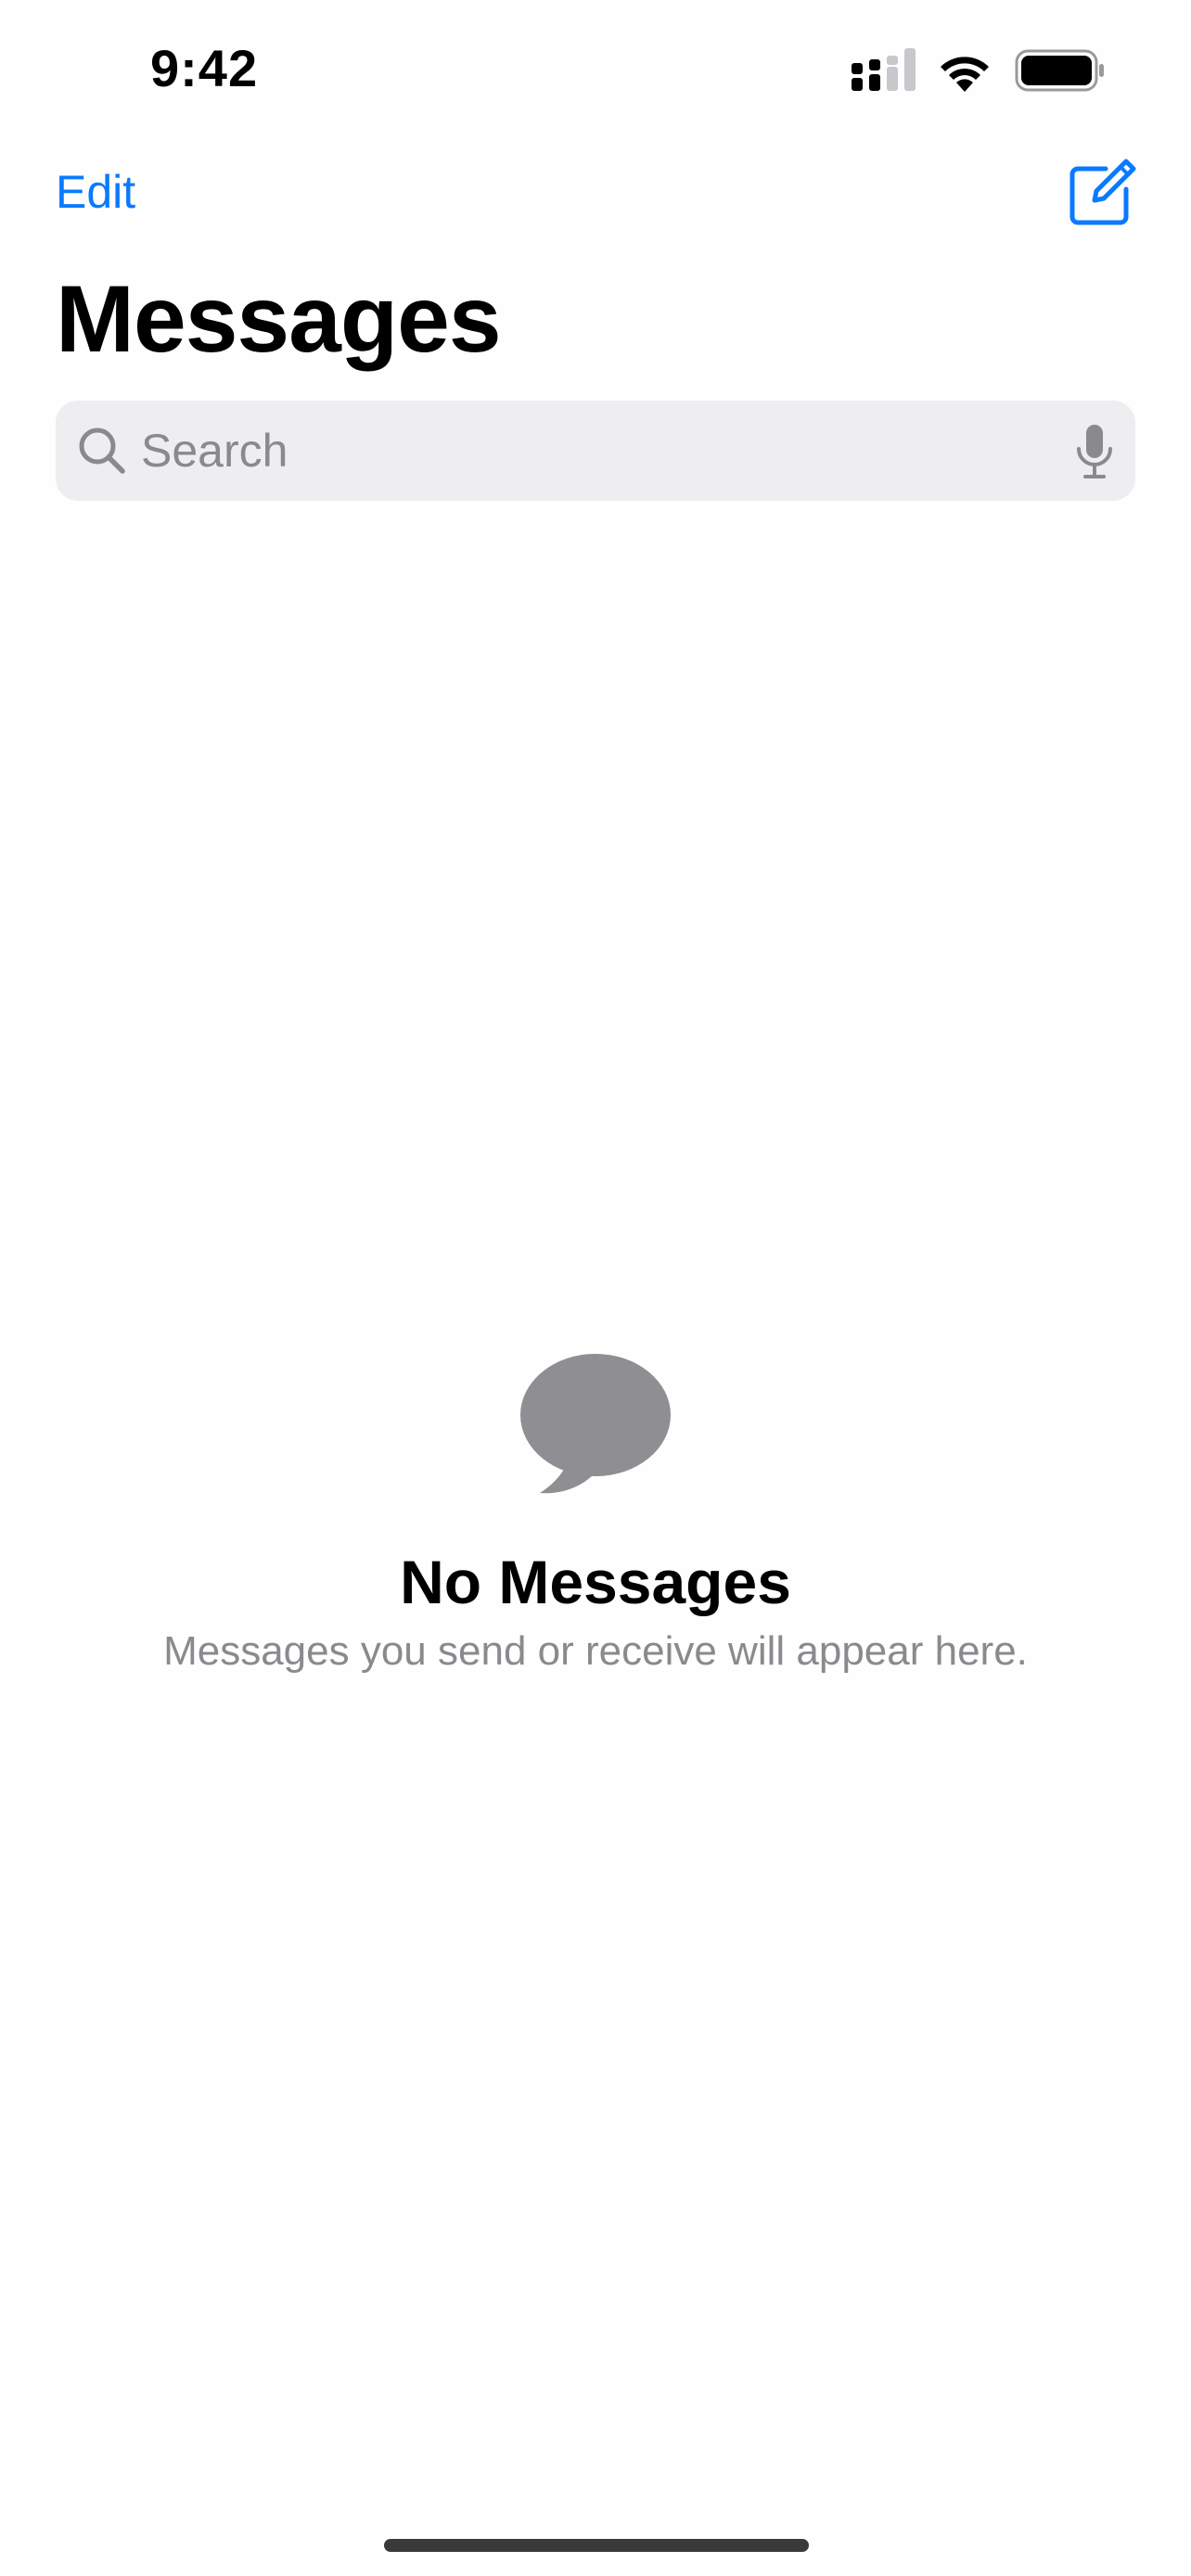  I want to click on message-bubble-icon, so click(595, 1424).